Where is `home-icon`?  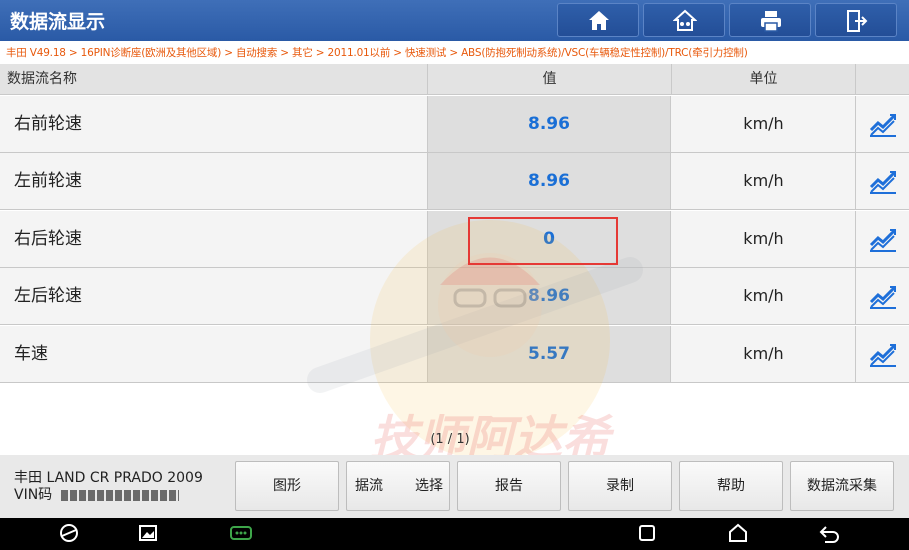
home-icon is located at coordinates (599, 20).